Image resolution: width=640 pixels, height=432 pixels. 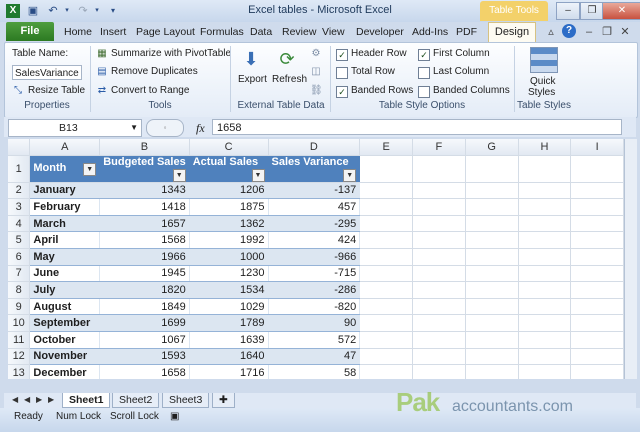 What do you see at coordinates (19, 290) in the screenshot?
I see `row-number: 8` at bounding box center [19, 290].